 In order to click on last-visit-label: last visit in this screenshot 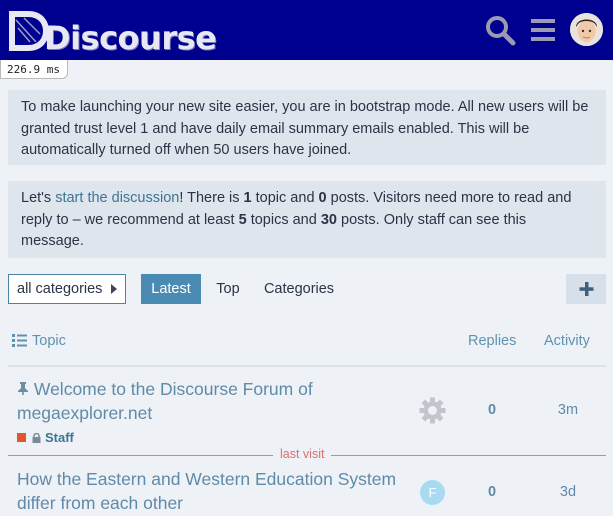, I will do `click(302, 454)`.